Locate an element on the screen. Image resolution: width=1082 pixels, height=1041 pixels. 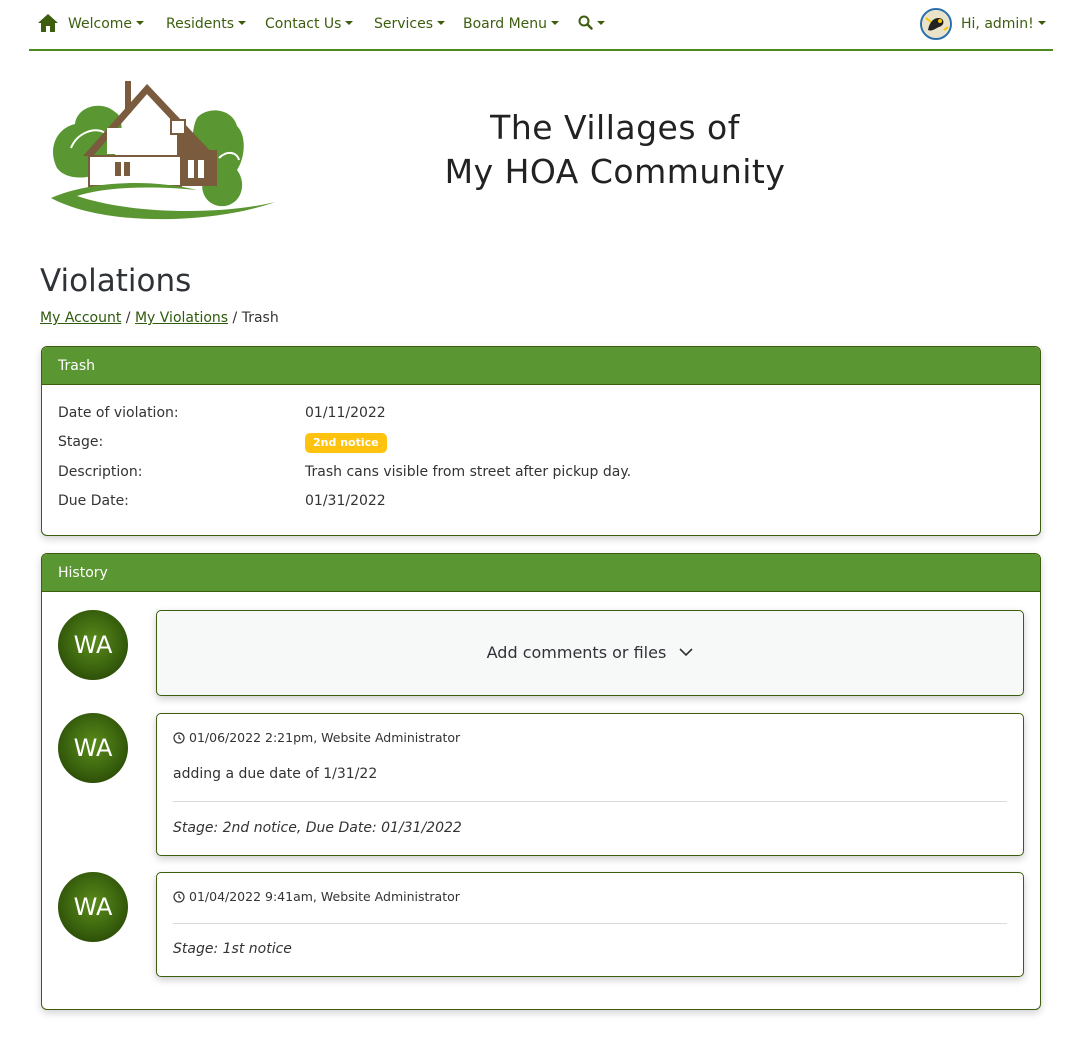
add-comments-button: Add comments or files is located at coordinates (590, 653).